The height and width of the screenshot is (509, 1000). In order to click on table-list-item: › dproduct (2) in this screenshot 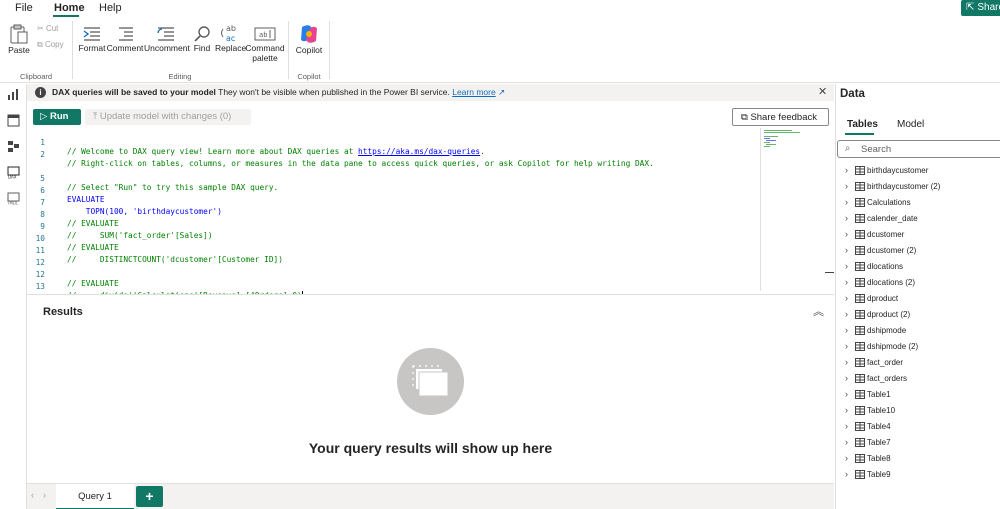, I will do `click(918, 315)`.